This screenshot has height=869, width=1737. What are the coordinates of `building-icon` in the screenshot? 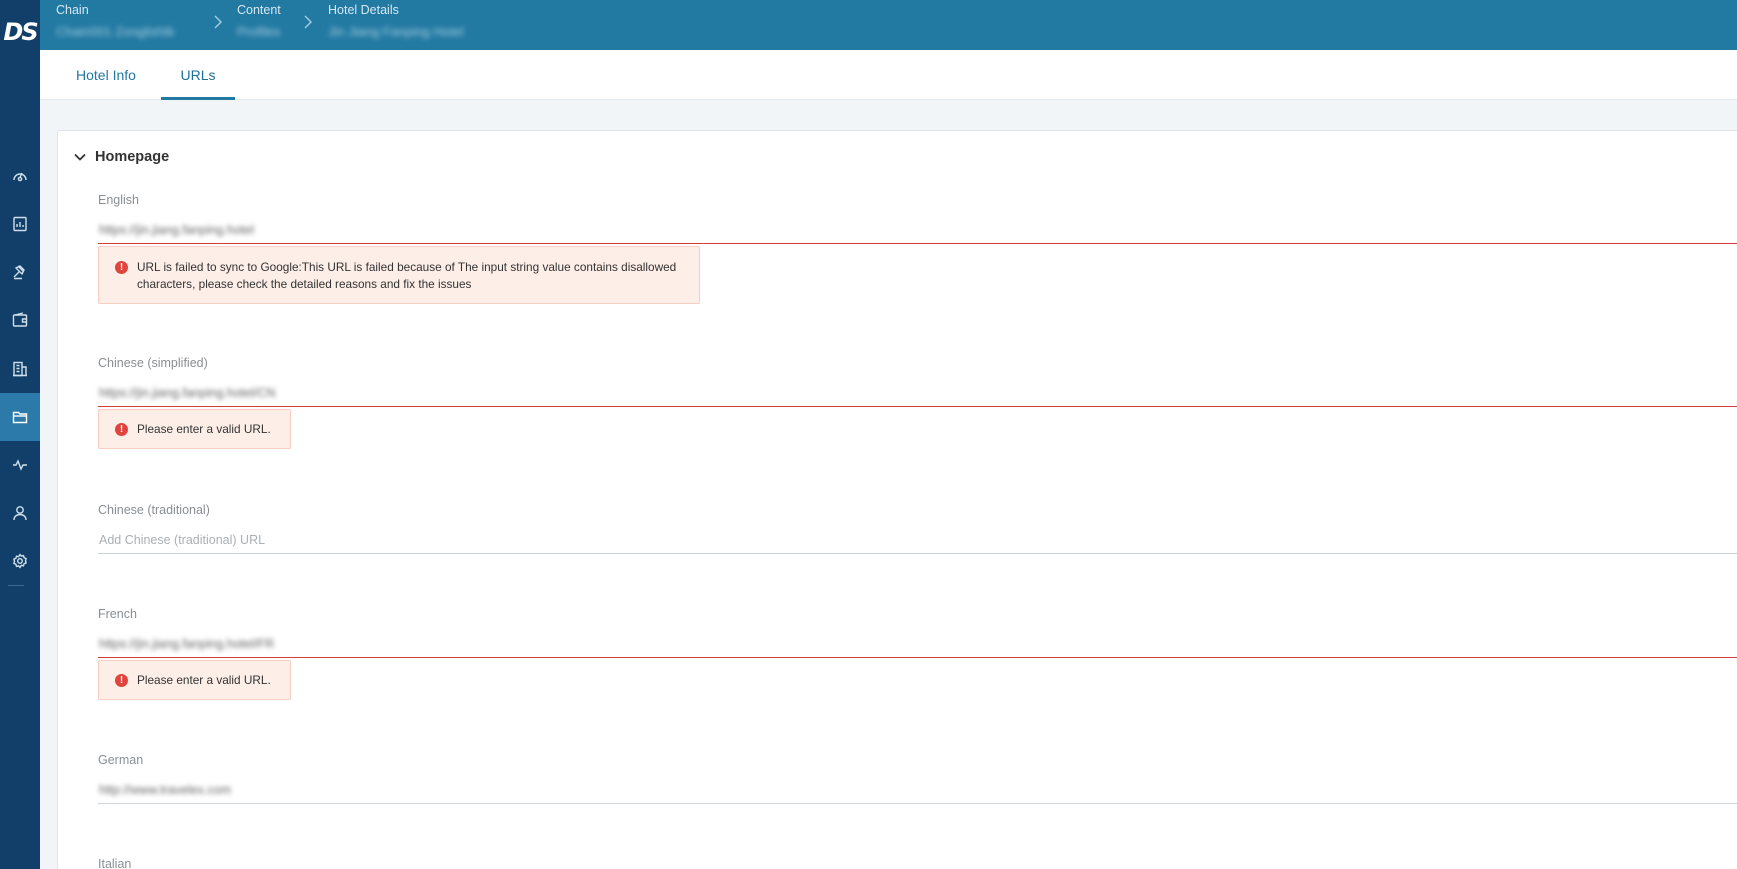 It's located at (20, 369).